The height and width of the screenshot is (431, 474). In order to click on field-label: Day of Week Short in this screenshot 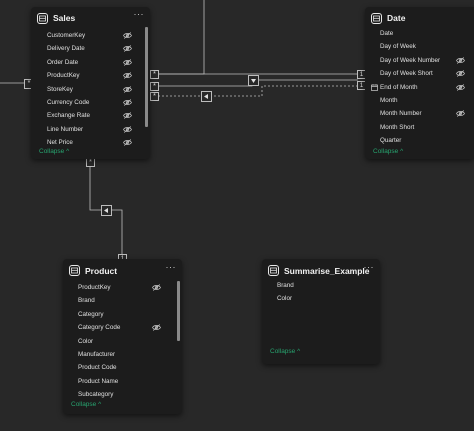, I will do `click(406, 74)`.